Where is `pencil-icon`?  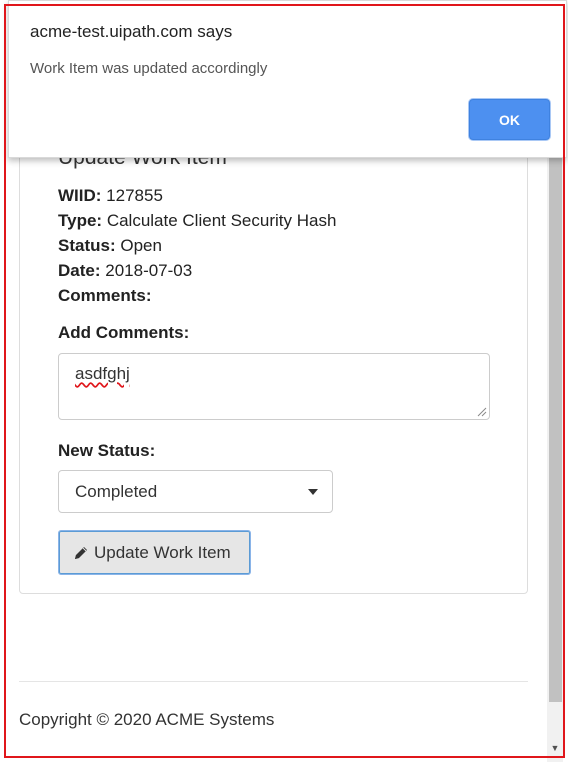
pencil-icon is located at coordinates (81, 552).